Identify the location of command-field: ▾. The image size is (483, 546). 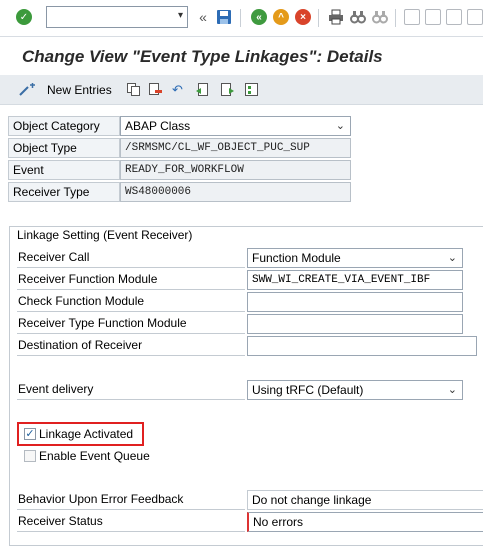
(117, 17).